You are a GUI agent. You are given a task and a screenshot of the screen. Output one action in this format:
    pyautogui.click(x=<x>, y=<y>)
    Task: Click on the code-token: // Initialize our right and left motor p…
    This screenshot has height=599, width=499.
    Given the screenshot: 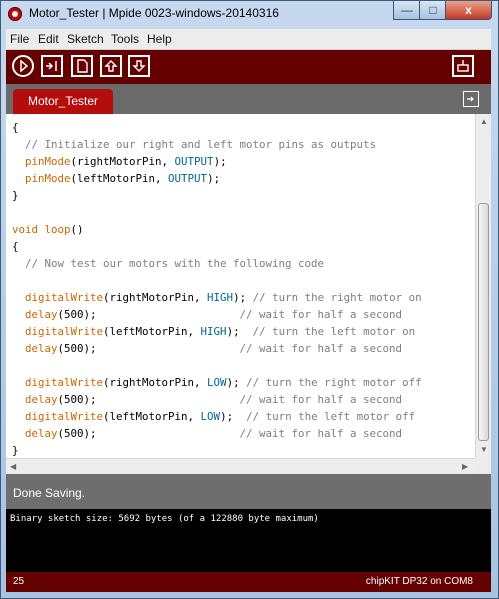 What is the action you would take?
    pyautogui.click(x=194, y=144)
    